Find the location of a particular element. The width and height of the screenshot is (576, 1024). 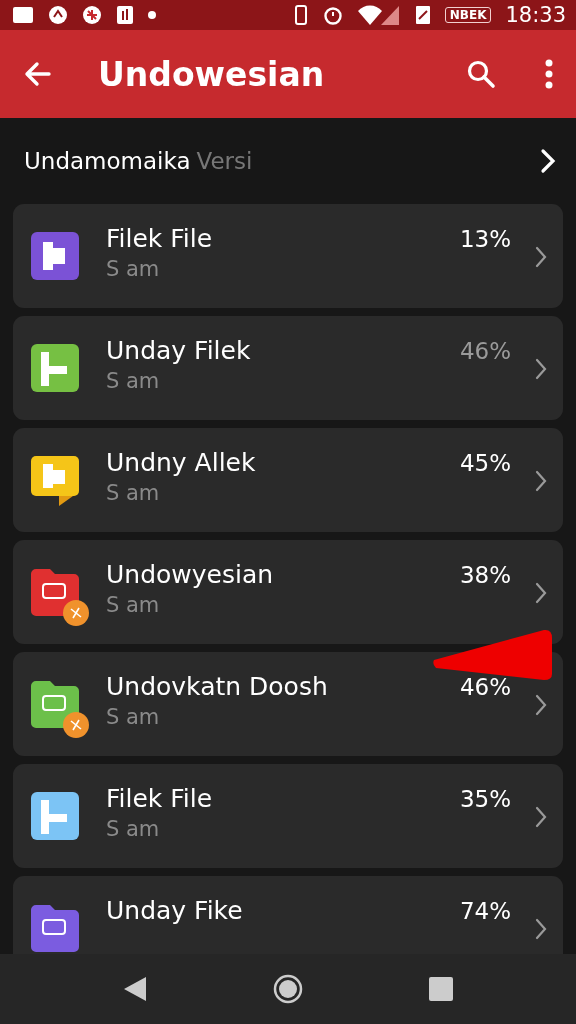

file-name: Undovkatn Doosh is located at coordinates (217, 686).